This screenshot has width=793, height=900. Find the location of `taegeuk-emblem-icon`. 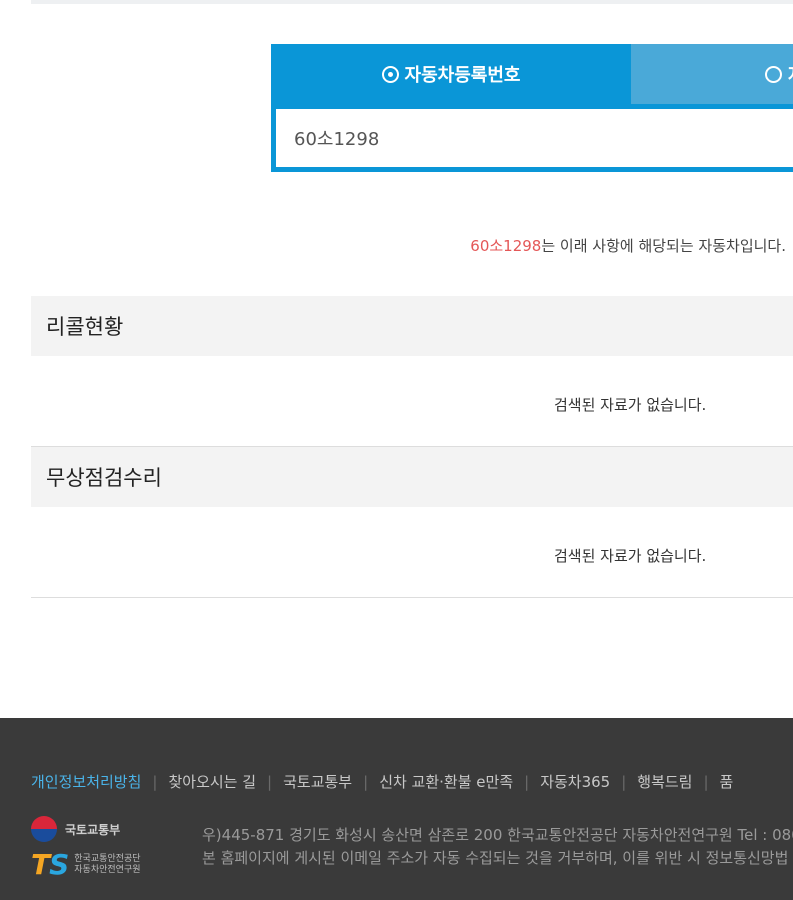

taegeuk-emblem-icon is located at coordinates (44, 829).